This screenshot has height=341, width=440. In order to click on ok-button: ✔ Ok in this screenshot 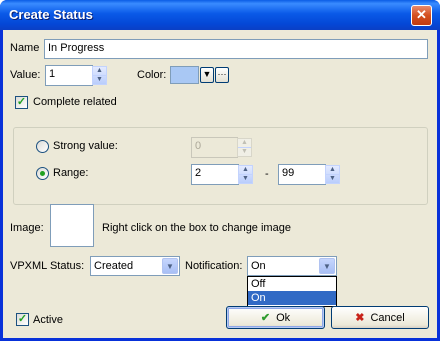, I will do `click(275, 317)`.